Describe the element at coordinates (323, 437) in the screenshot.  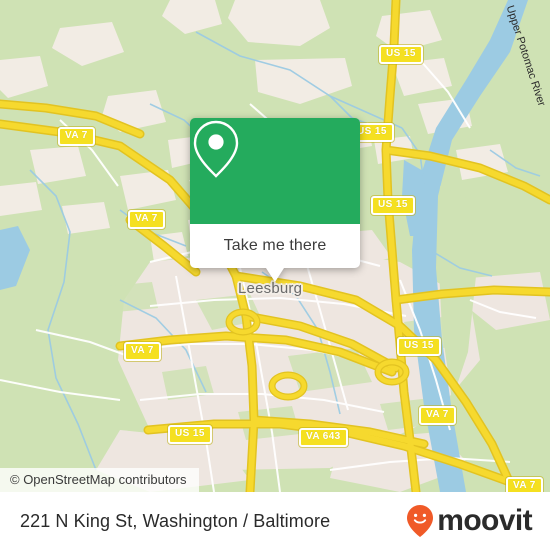
I see `road-shield: VA 643` at that location.